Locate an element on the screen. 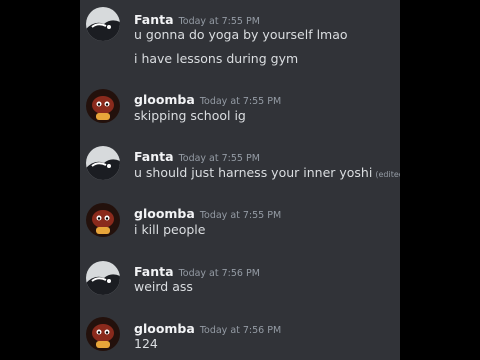 The width and height of the screenshot is (480, 360). message-text: weird ass is located at coordinates (163, 286).